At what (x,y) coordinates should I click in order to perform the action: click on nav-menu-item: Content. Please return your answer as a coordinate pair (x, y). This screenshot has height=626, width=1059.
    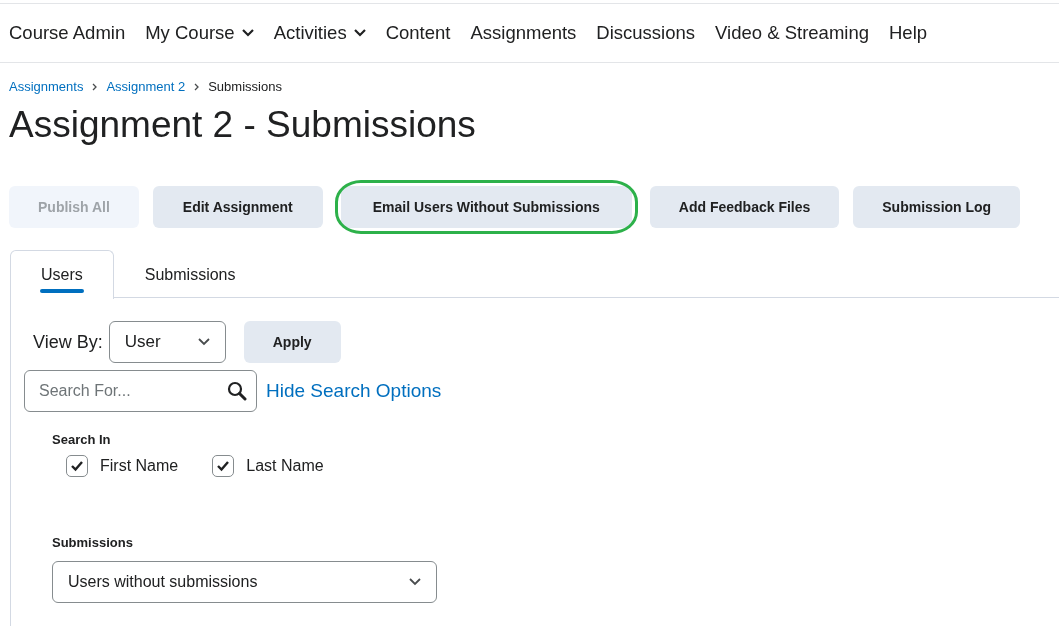
    Looking at the image, I should click on (418, 33).